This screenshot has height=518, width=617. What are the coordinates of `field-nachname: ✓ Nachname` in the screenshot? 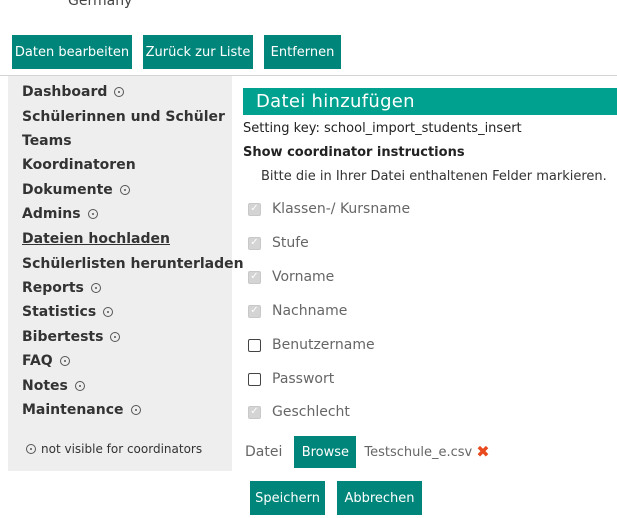 It's located at (297, 311).